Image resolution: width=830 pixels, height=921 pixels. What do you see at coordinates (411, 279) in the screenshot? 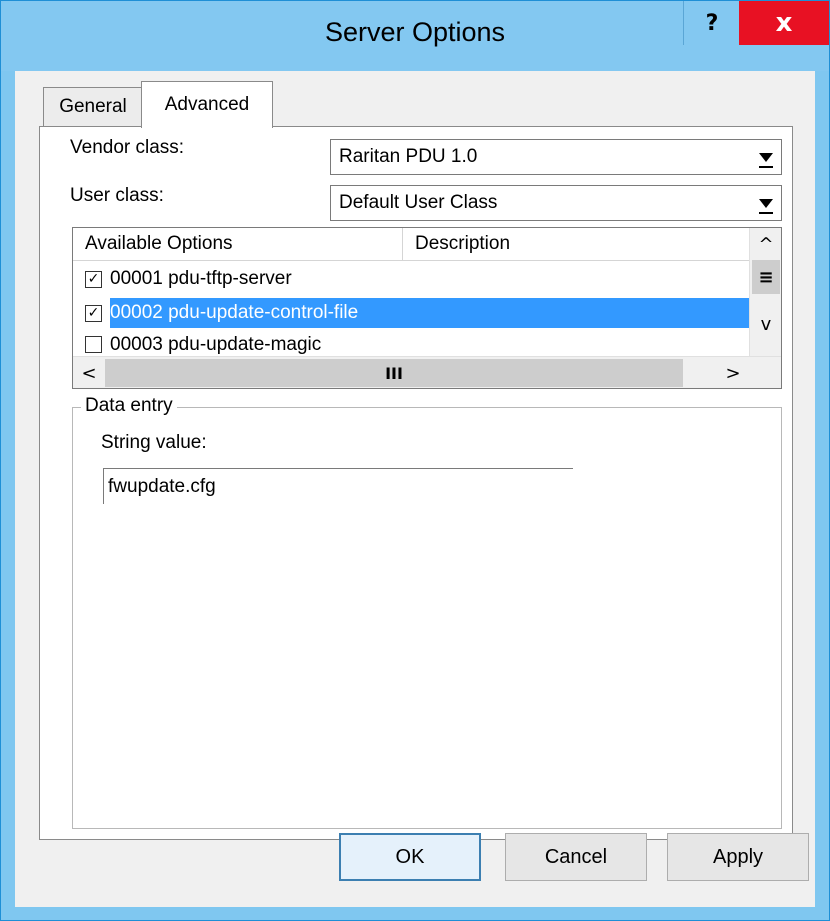
I see `list-item: ✓ 00001 pdu-tftp-server` at bounding box center [411, 279].